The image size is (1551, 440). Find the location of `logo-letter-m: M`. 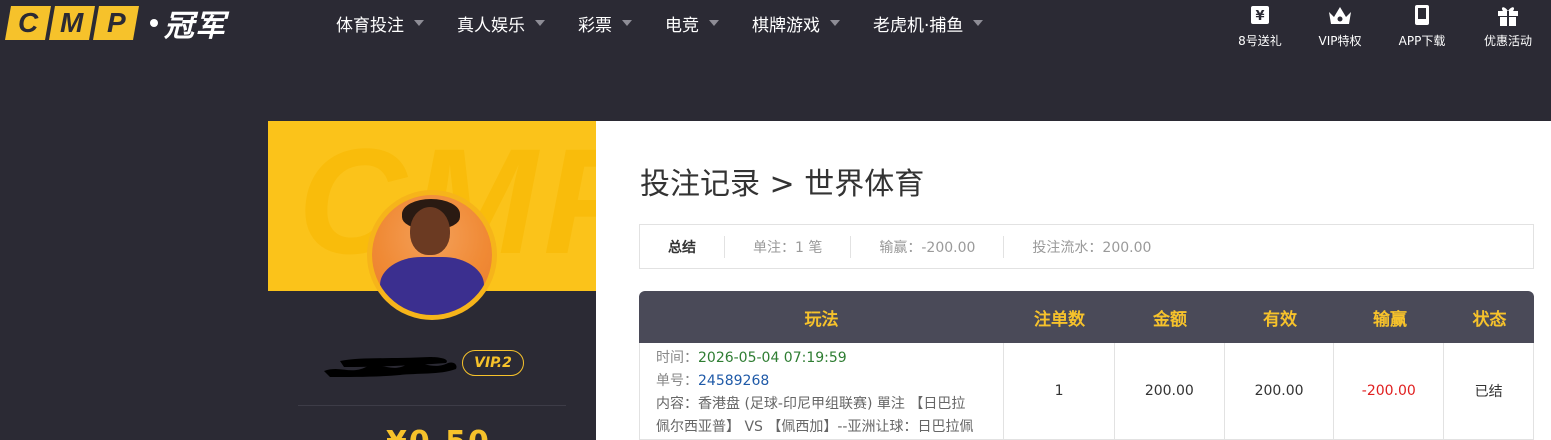

logo-letter-m: M is located at coordinates (72, 23).